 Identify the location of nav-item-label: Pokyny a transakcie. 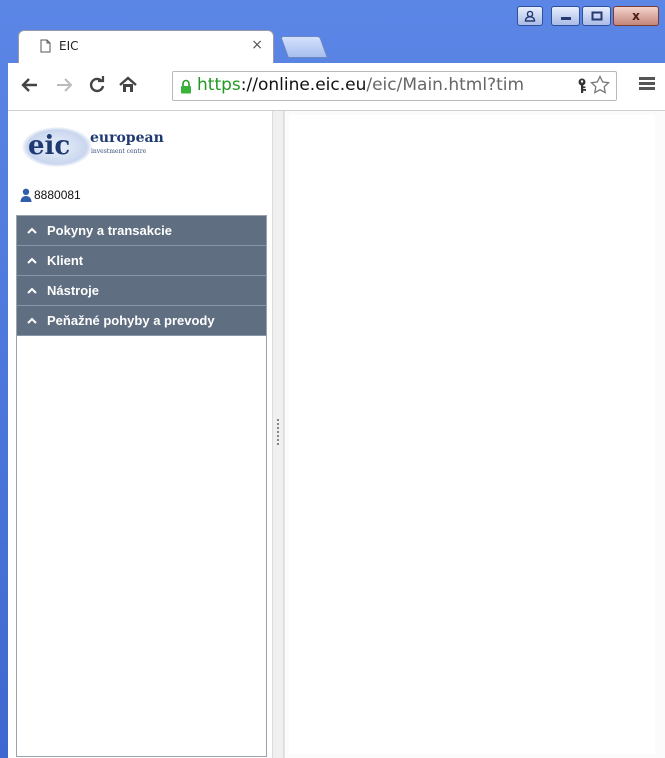
(110, 230).